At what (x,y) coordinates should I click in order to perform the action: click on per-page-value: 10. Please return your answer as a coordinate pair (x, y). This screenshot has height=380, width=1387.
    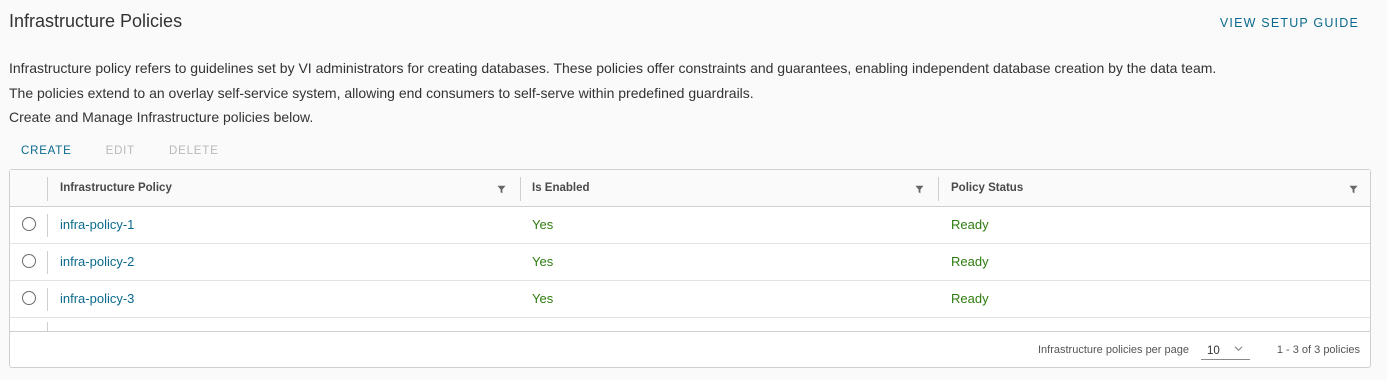
    Looking at the image, I should click on (1213, 351).